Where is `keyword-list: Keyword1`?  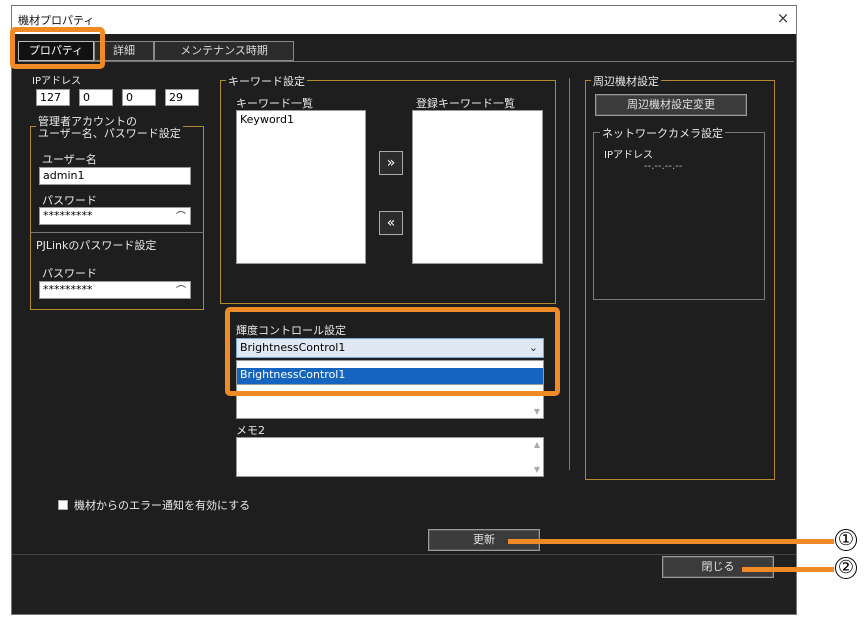
keyword-list: Keyword1 is located at coordinates (301, 187).